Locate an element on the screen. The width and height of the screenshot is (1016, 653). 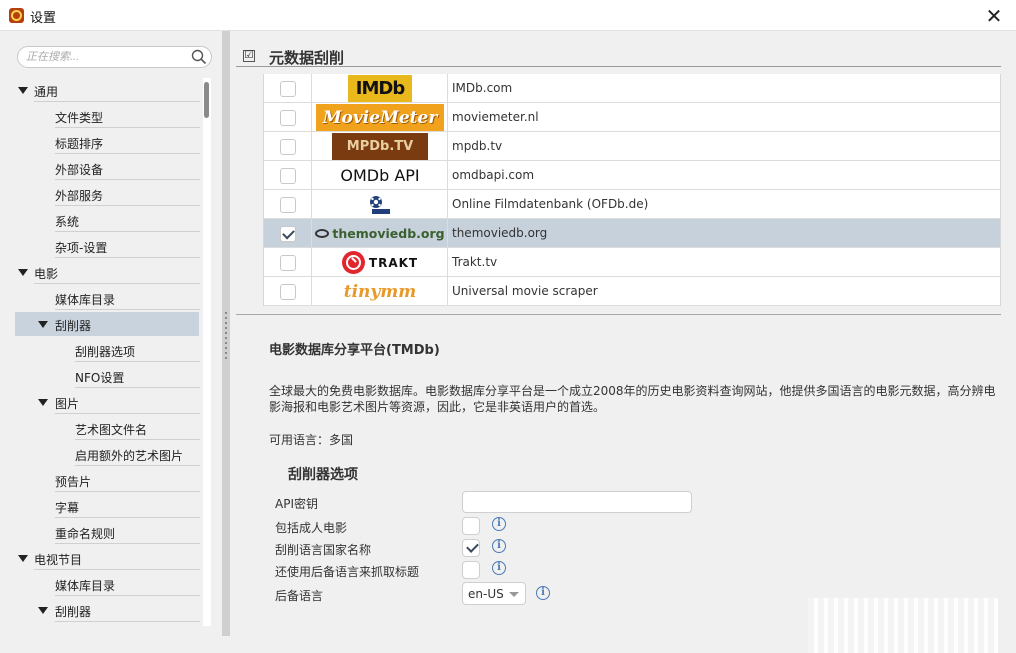
sidebar-item-label: 标题排序 is located at coordinates (79, 144).